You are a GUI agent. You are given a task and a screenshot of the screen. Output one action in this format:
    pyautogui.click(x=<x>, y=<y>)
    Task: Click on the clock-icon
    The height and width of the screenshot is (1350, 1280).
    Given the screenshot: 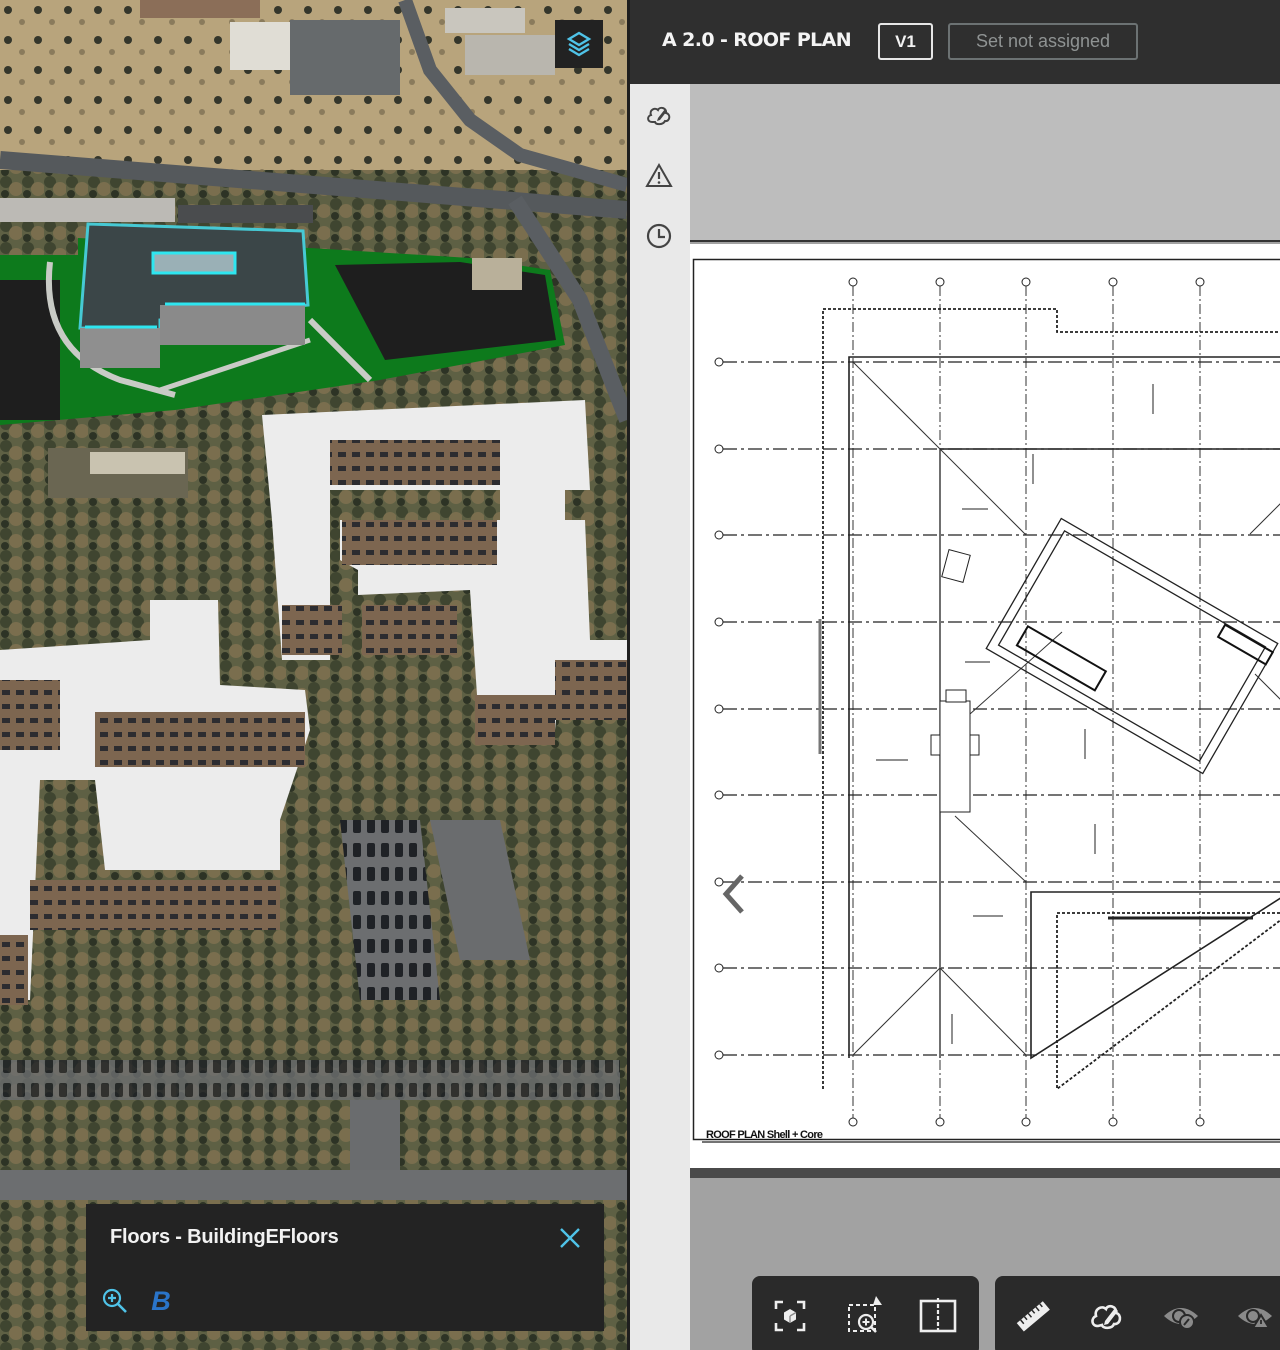 What is the action you would take?
    pyautogui.click(x=659, y=236)
    